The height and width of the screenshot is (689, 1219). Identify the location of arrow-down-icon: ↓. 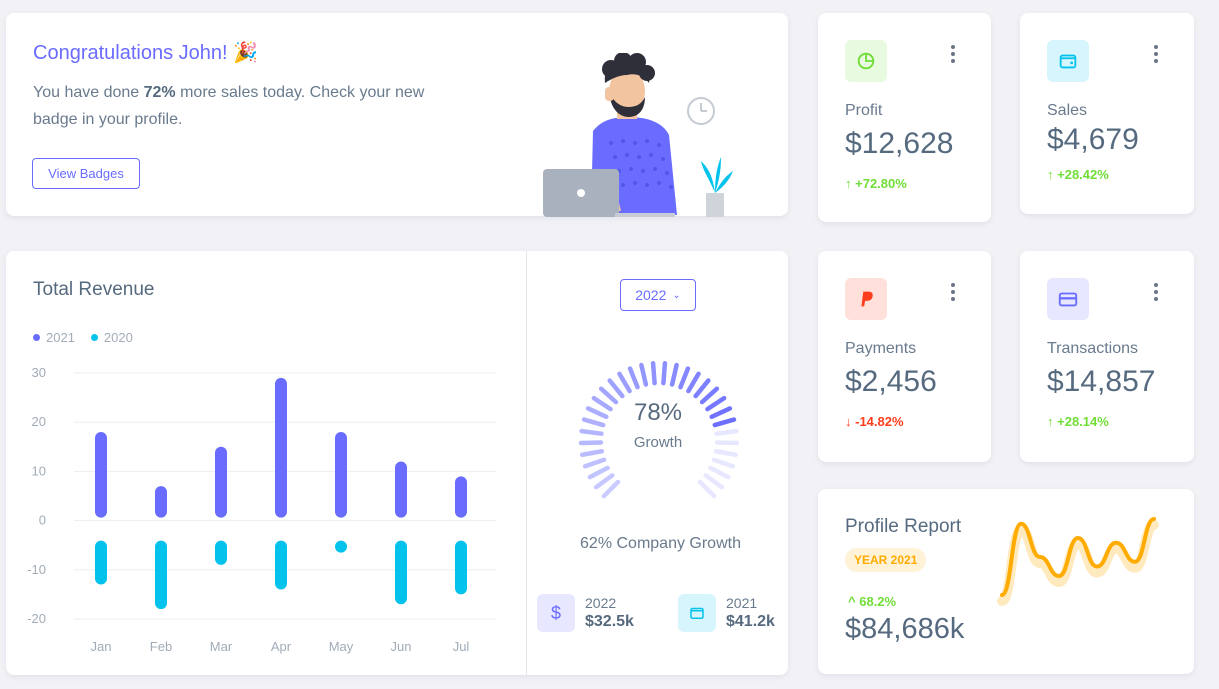
(850, 421).